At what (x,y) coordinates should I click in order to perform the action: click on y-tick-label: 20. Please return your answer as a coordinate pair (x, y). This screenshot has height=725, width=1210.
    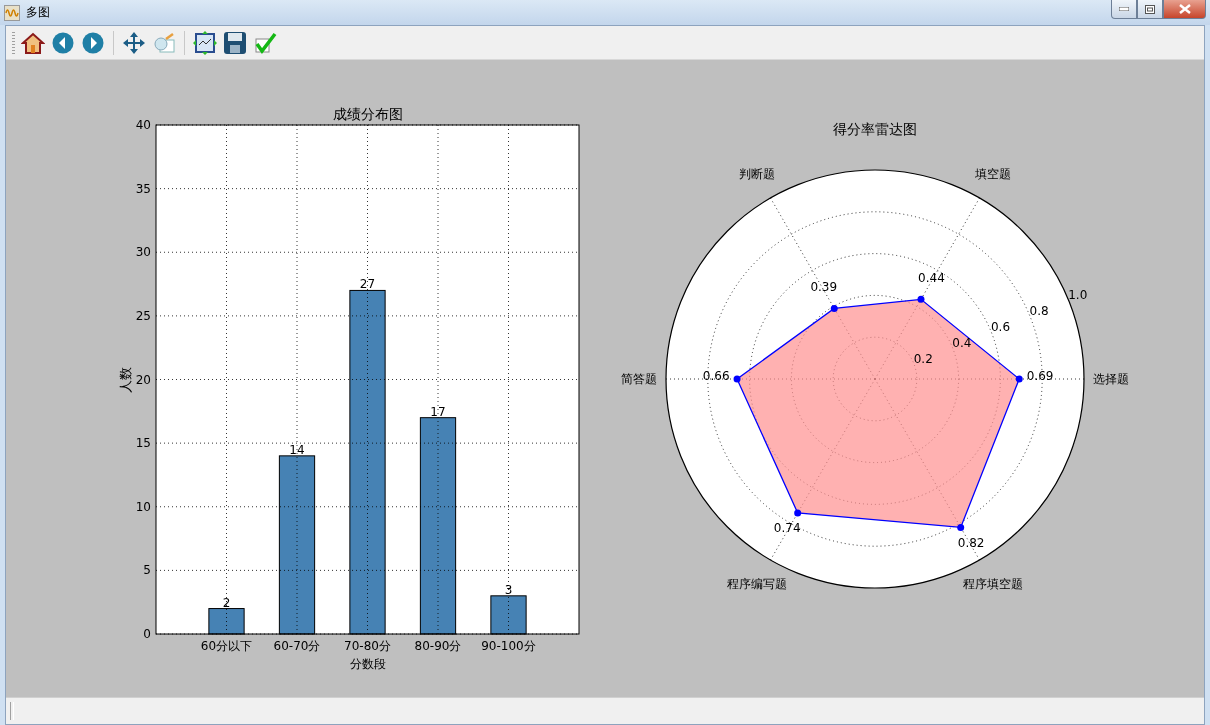
    Looking at the image, I should click on (143, 379).